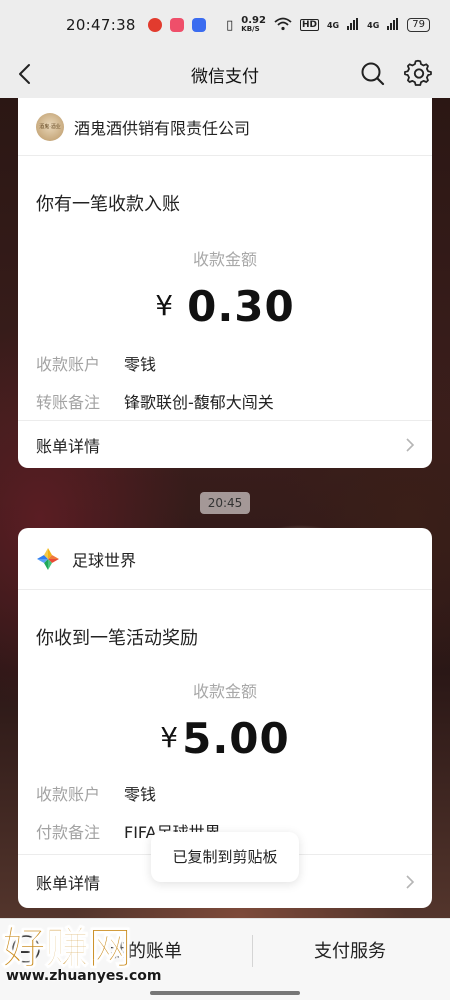 The height and width of the screenshot is (1000, 450). Describe the element at coordinates (333, 25) in the screenshot. I see `signal-1-label: 4G` at that location.